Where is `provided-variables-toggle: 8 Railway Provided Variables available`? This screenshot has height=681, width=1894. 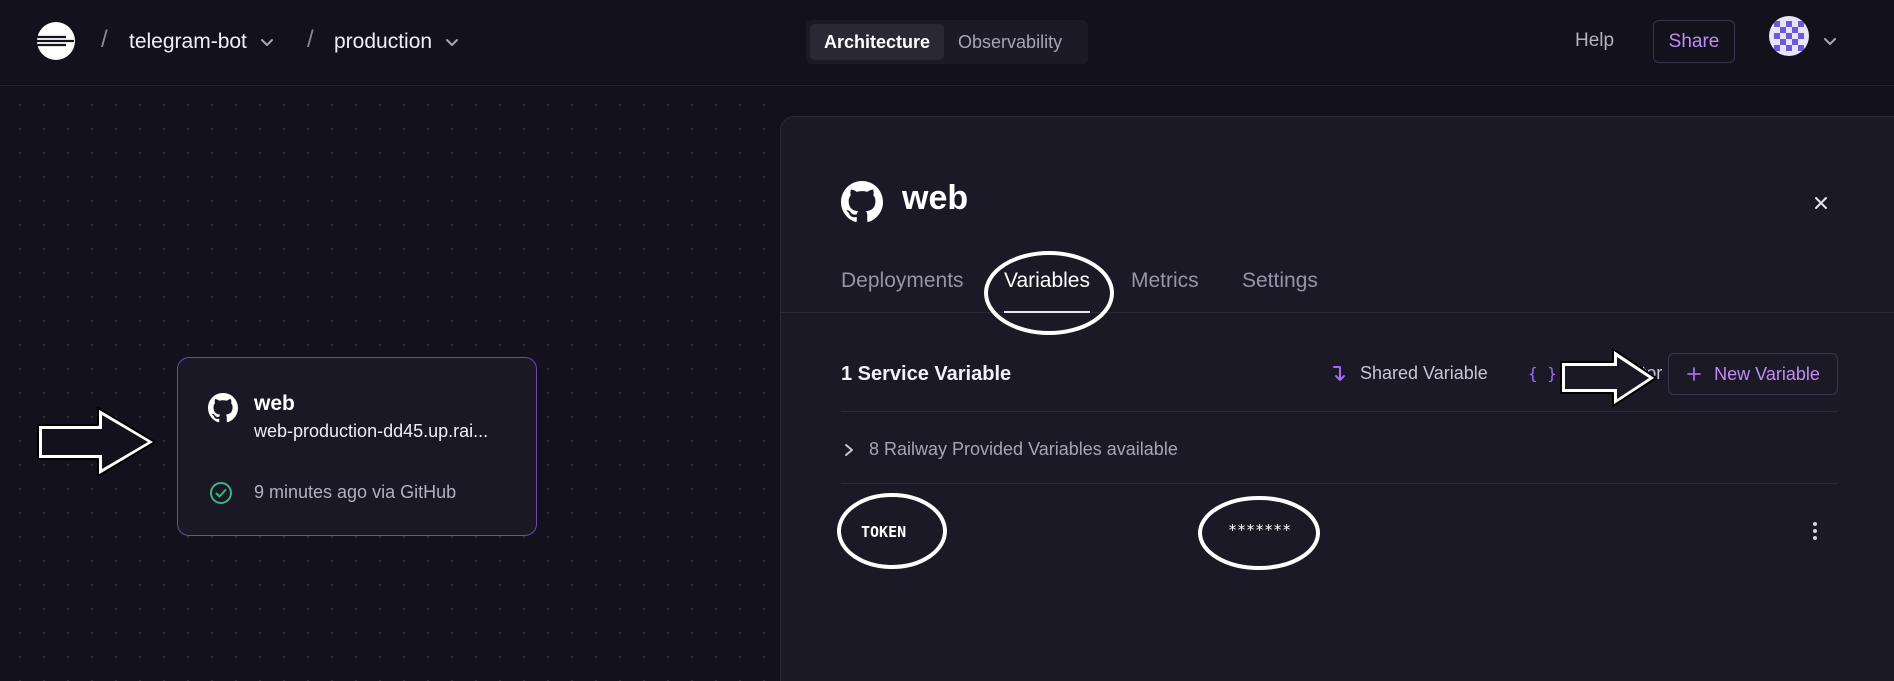
provided-variables-toggle: 8 Railway Provided Variables available is located at coordinates (1009, 449).